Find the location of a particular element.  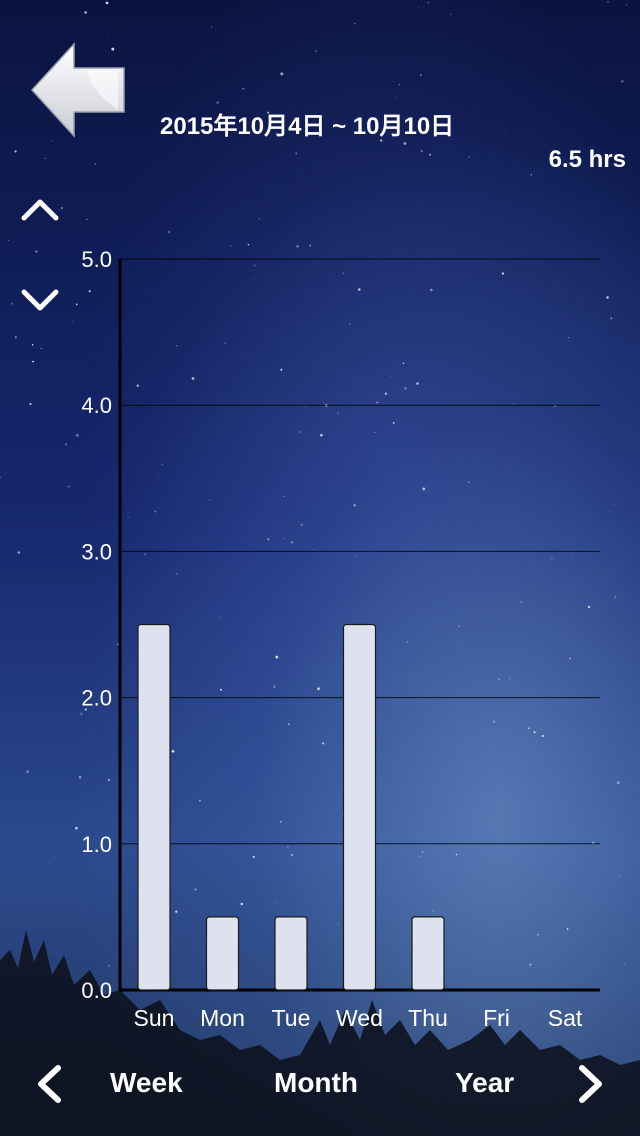

bar-tue is located at coordinates (291, 953).